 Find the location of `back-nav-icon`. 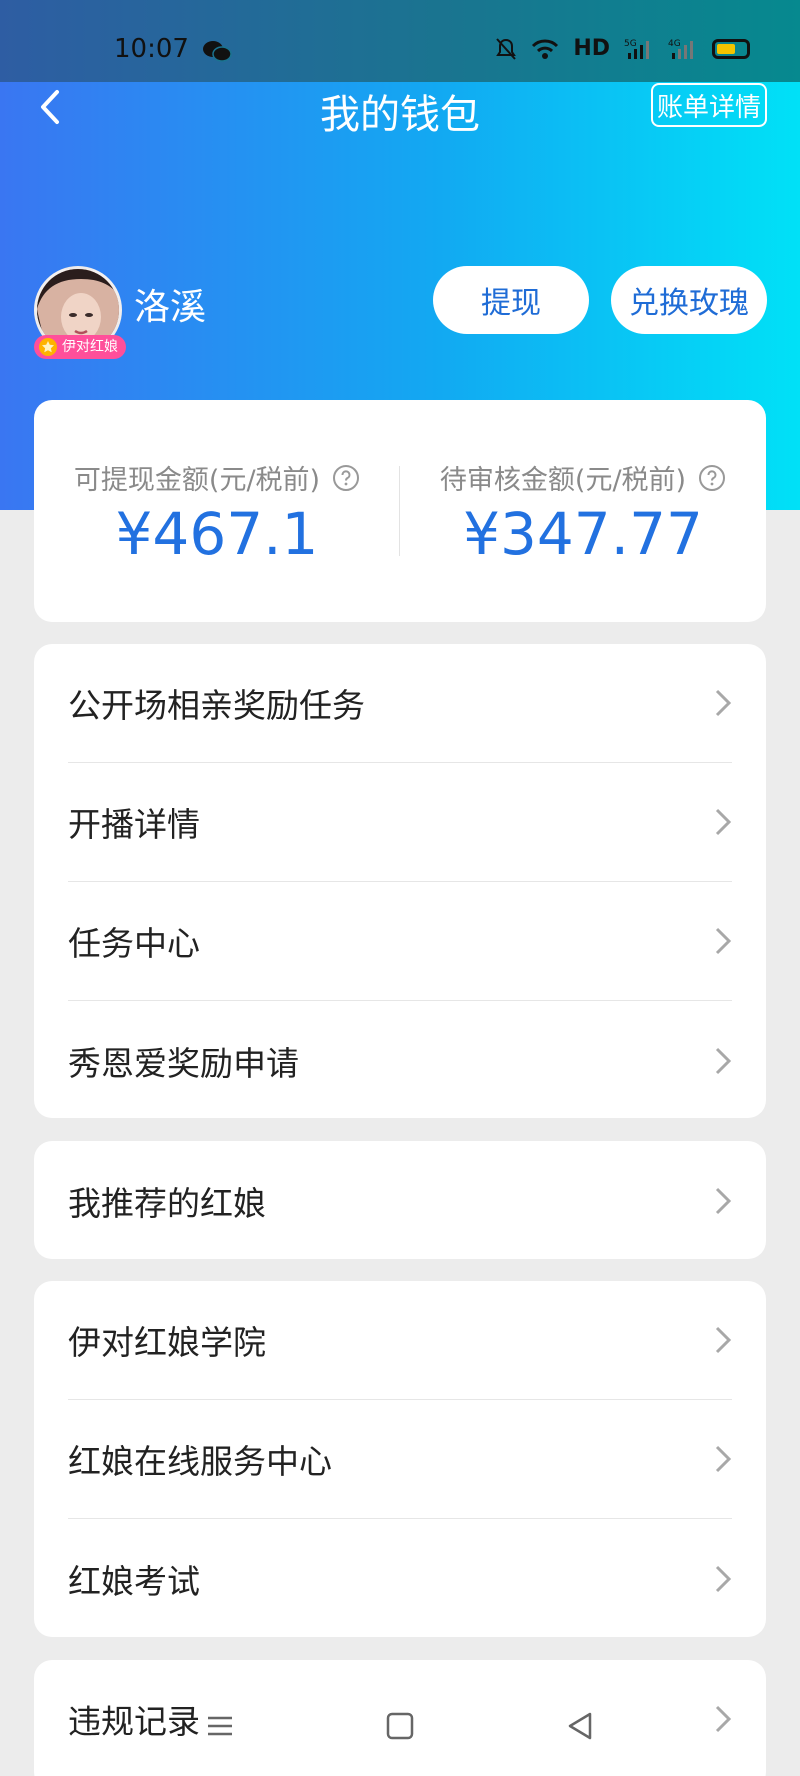

back-nav-icon is located at coordinates (580, 1726).